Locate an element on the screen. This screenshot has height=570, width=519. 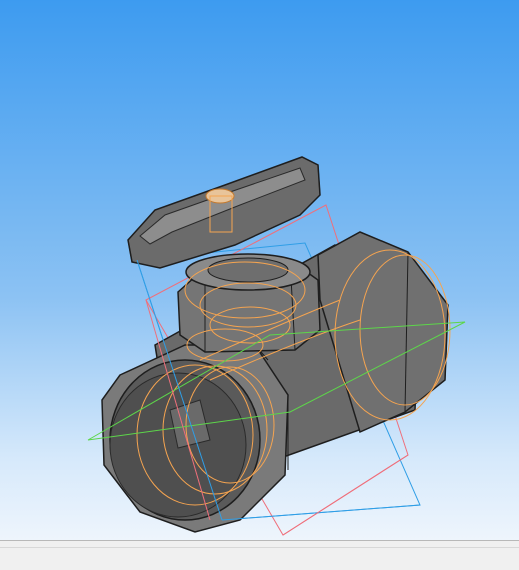
status-bar-divider is located at coordinates (259, 547).